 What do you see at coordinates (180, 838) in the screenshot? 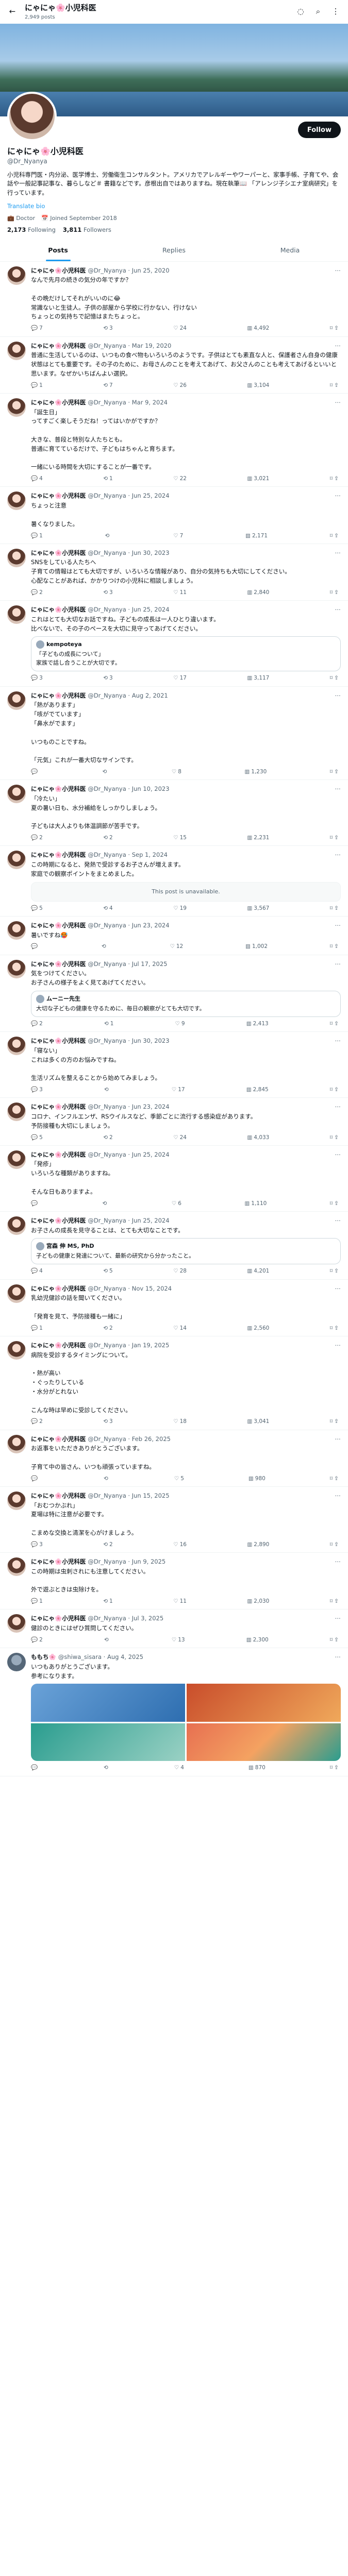
I see `like-action: ♡ 15` at bounding box center [180, 838].